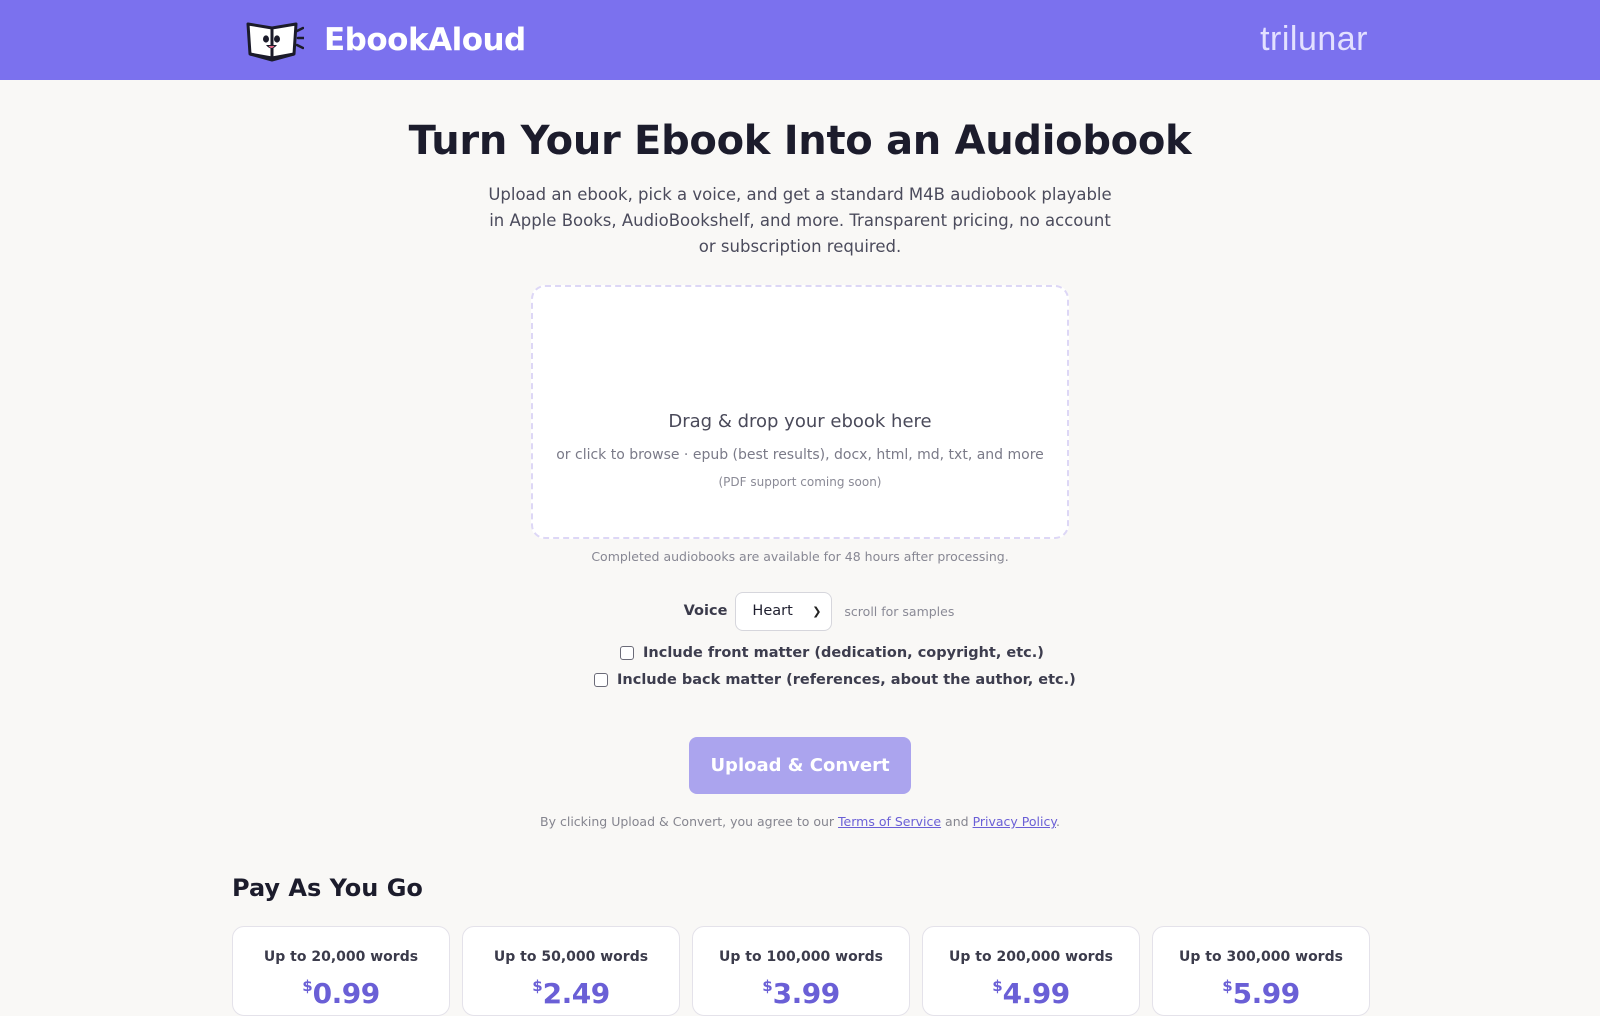  What do you see at coordinates (425, 40) in the screenshot?
I see `brand-name: EbookAloud` at bounding box center [425, 40].